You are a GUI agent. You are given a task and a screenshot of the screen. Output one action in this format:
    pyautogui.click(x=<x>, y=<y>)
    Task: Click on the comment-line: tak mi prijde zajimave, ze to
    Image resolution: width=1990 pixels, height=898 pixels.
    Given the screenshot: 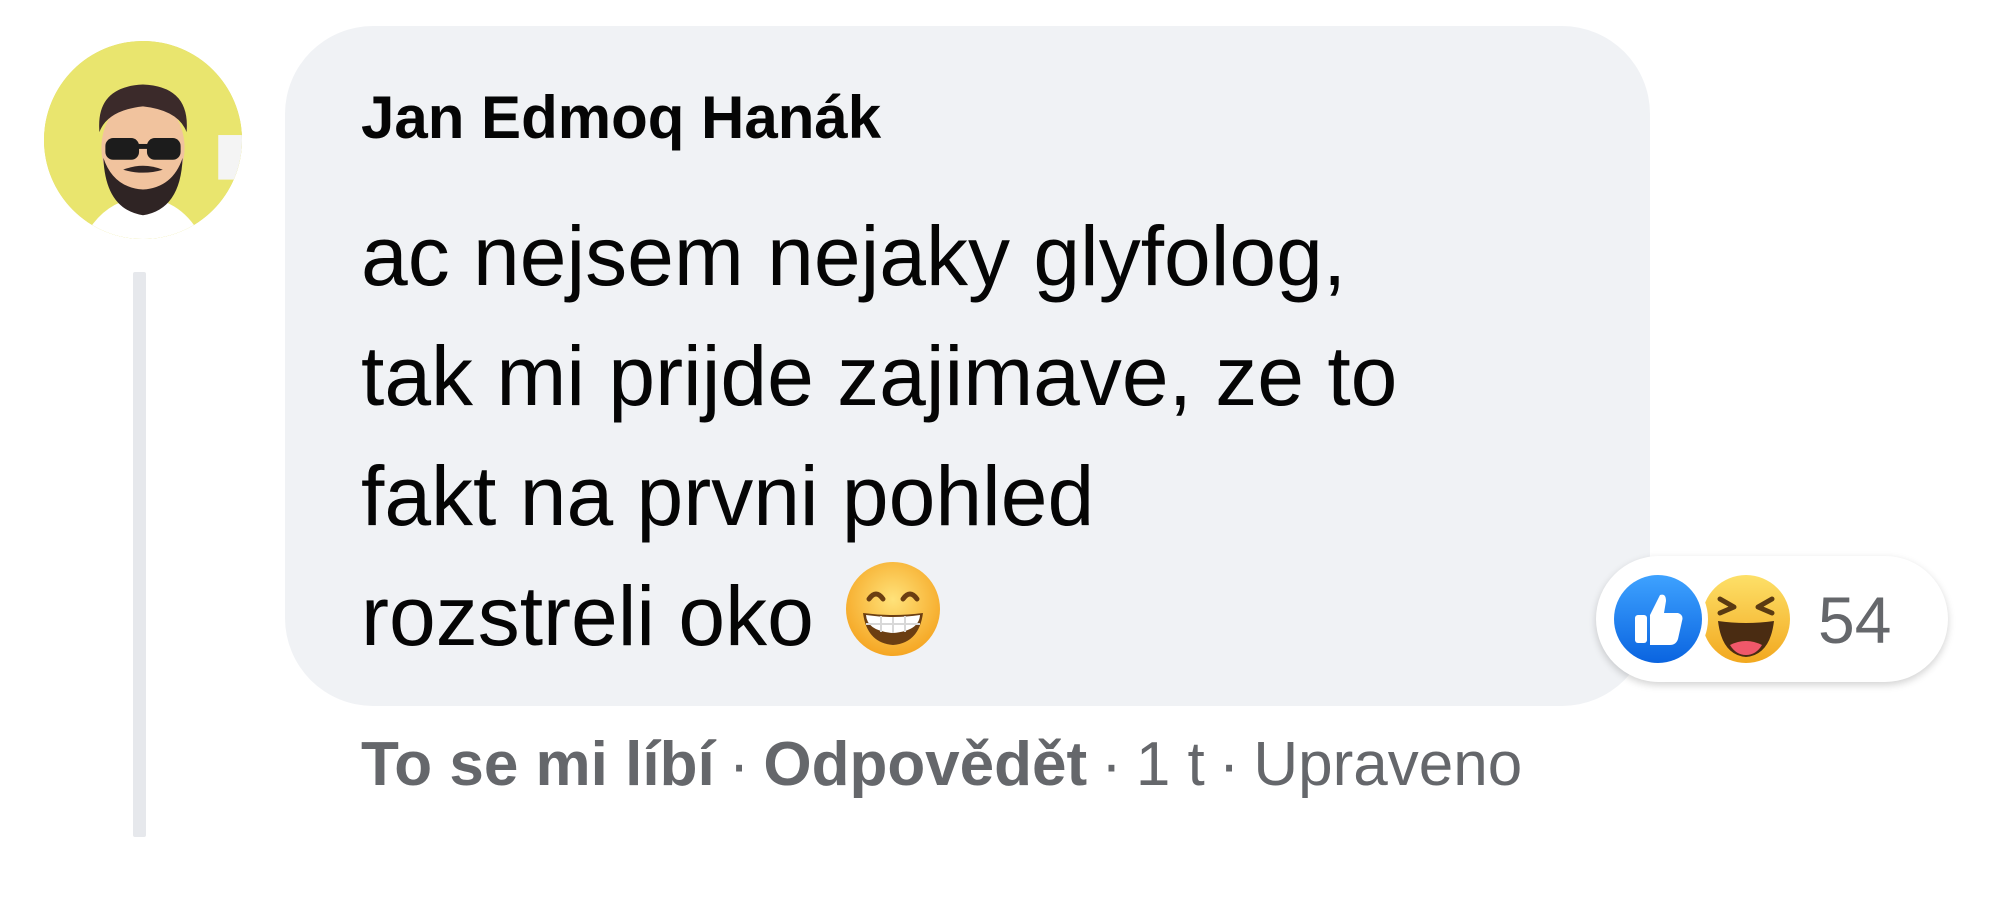 What is the action you would take?
    pyautogui.click(x=879, y=376)
    